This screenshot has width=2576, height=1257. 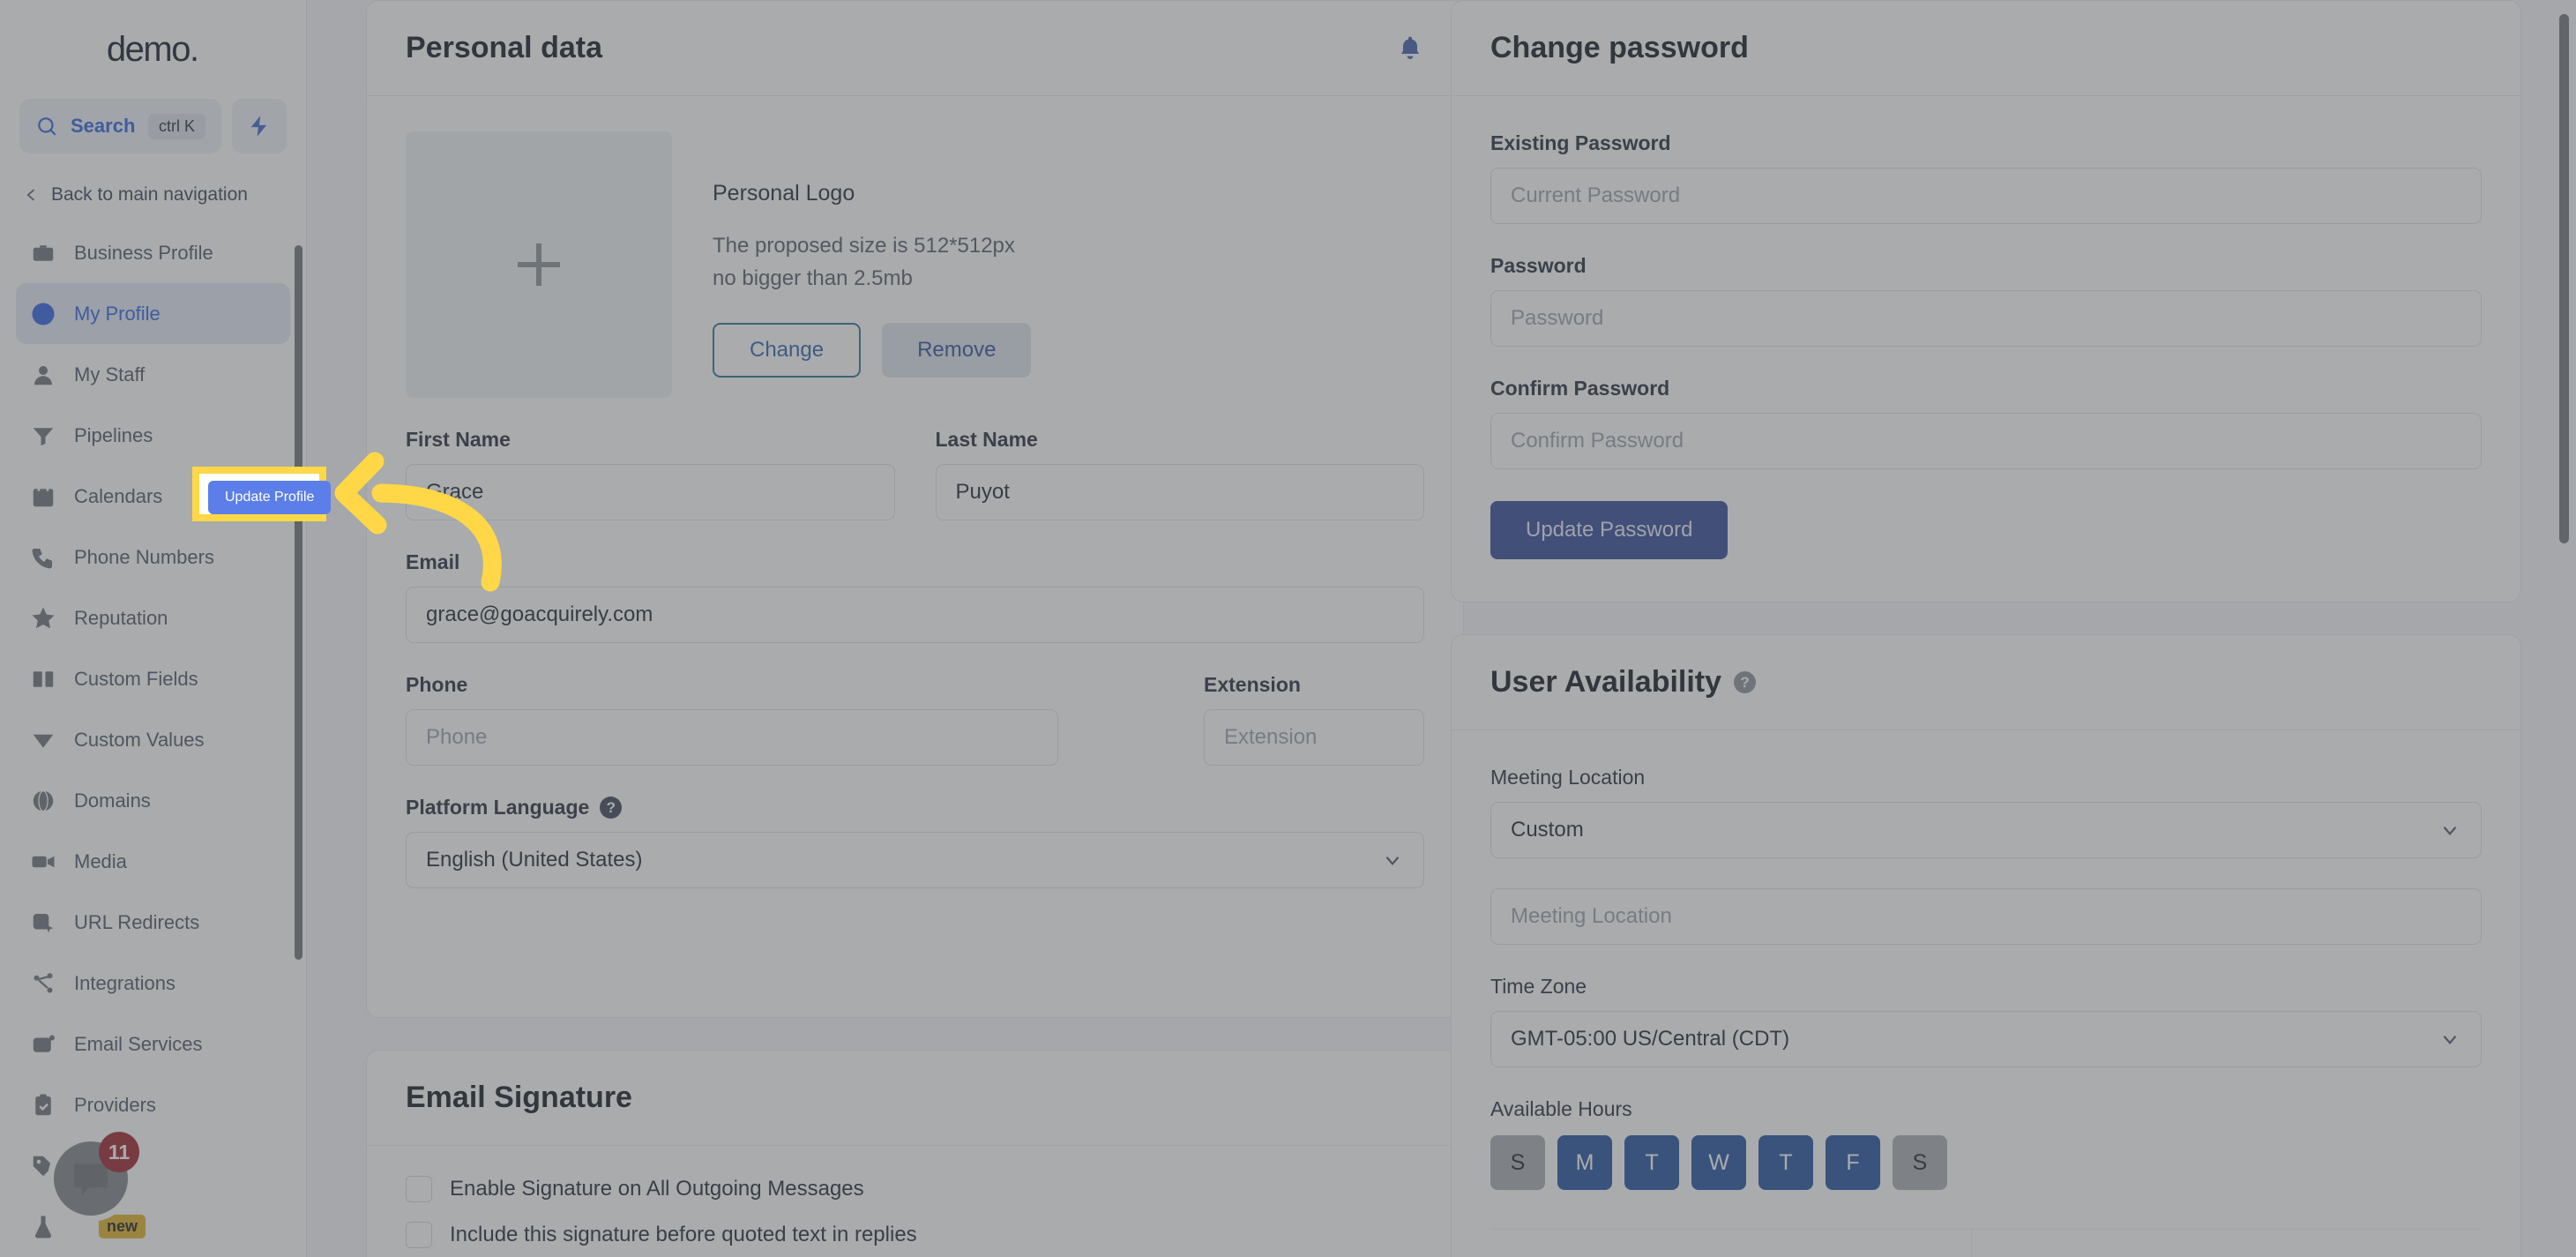 What do you see at coordinates (1986, 441) in the screenshot?
I see `confirm-password-input` at bounding box center [1986, 441].